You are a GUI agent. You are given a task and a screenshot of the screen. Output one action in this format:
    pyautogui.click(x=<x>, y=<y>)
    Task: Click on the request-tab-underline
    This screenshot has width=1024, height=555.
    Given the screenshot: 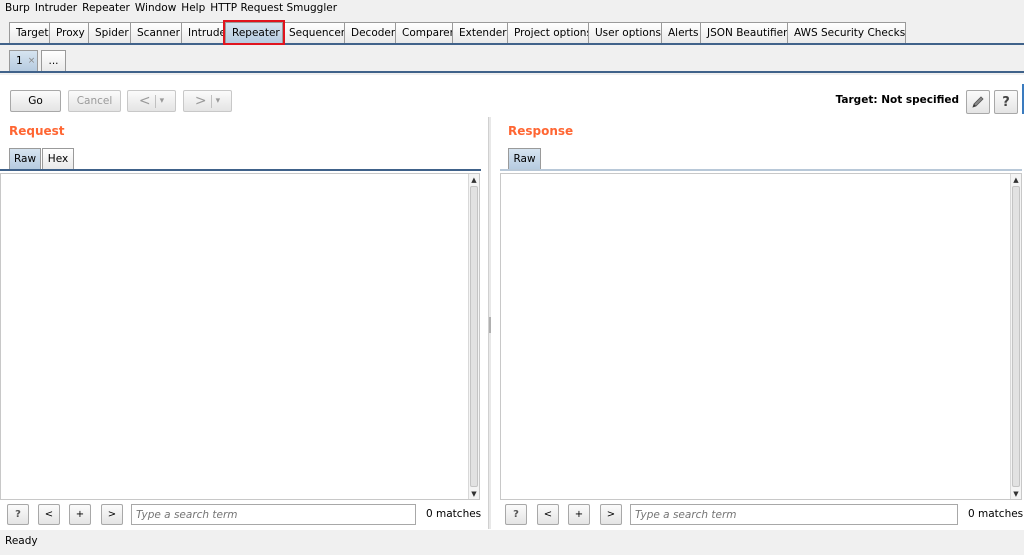 What is the action you would take?
    pyautogui.click(x=240, y=170)
    